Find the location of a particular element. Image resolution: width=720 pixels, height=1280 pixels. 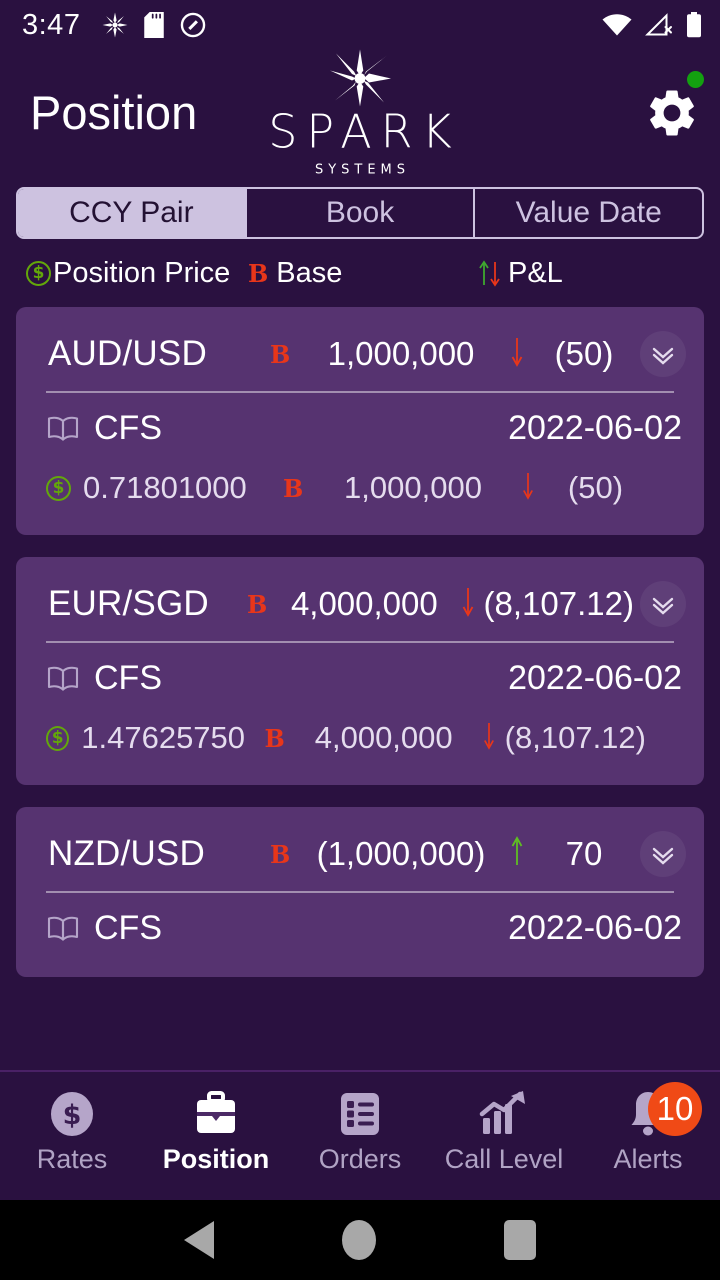

connection-status-dot is located at coordinates (695, 79).